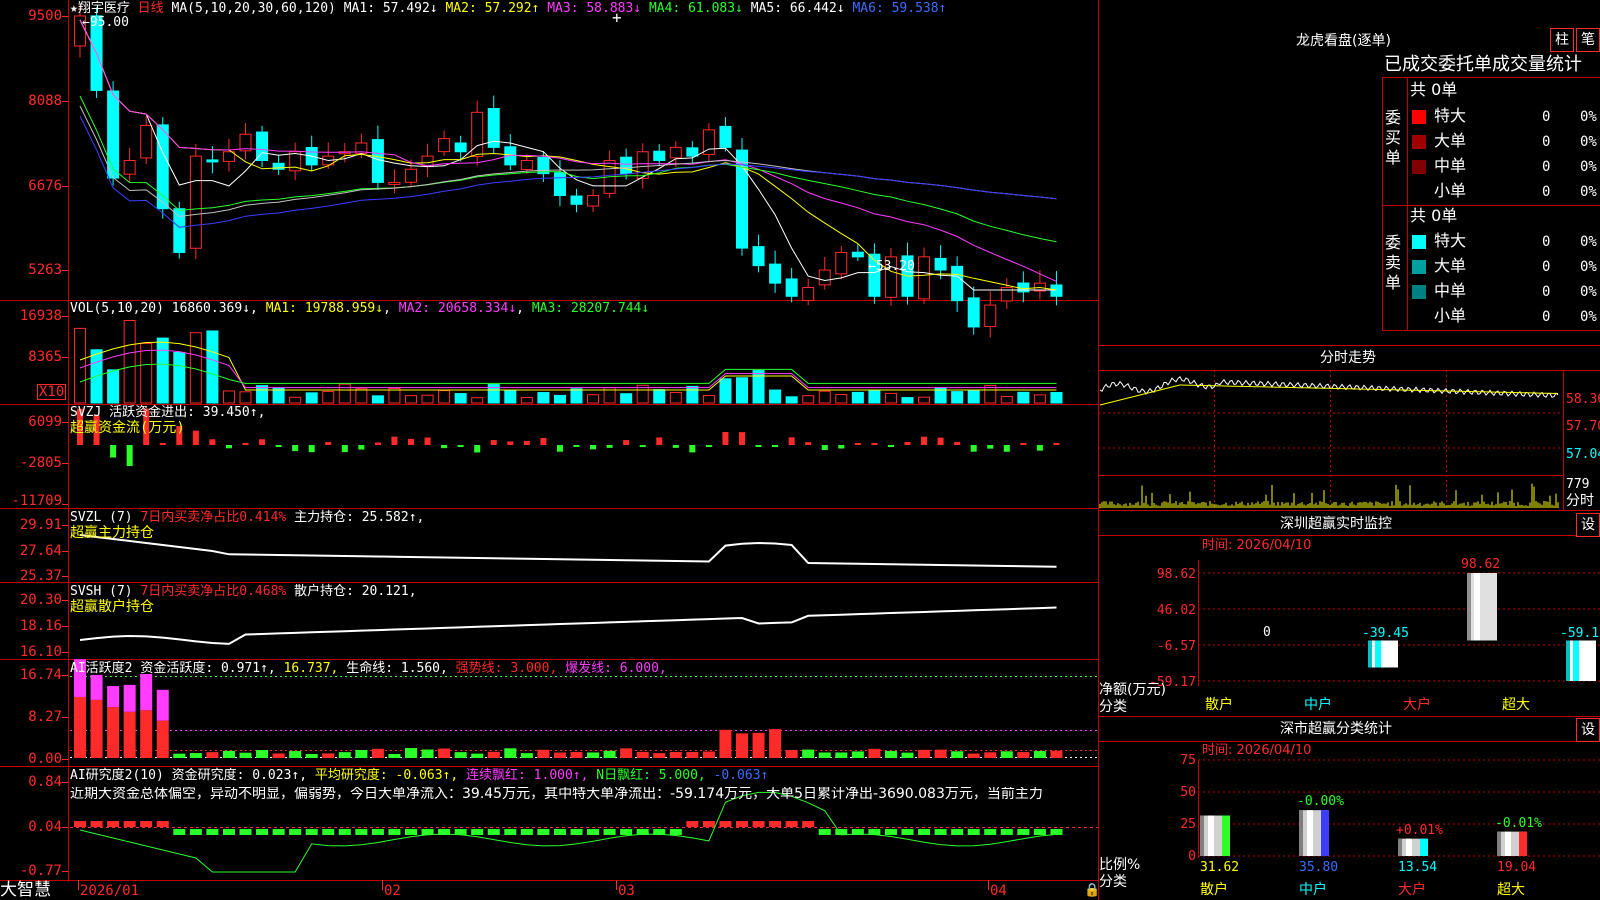 This screenshot has height=900, width=1600. Describe the element at coordinates (1588, 40) in the screenshot. I see `tick-mode-button: 笔` at that location.